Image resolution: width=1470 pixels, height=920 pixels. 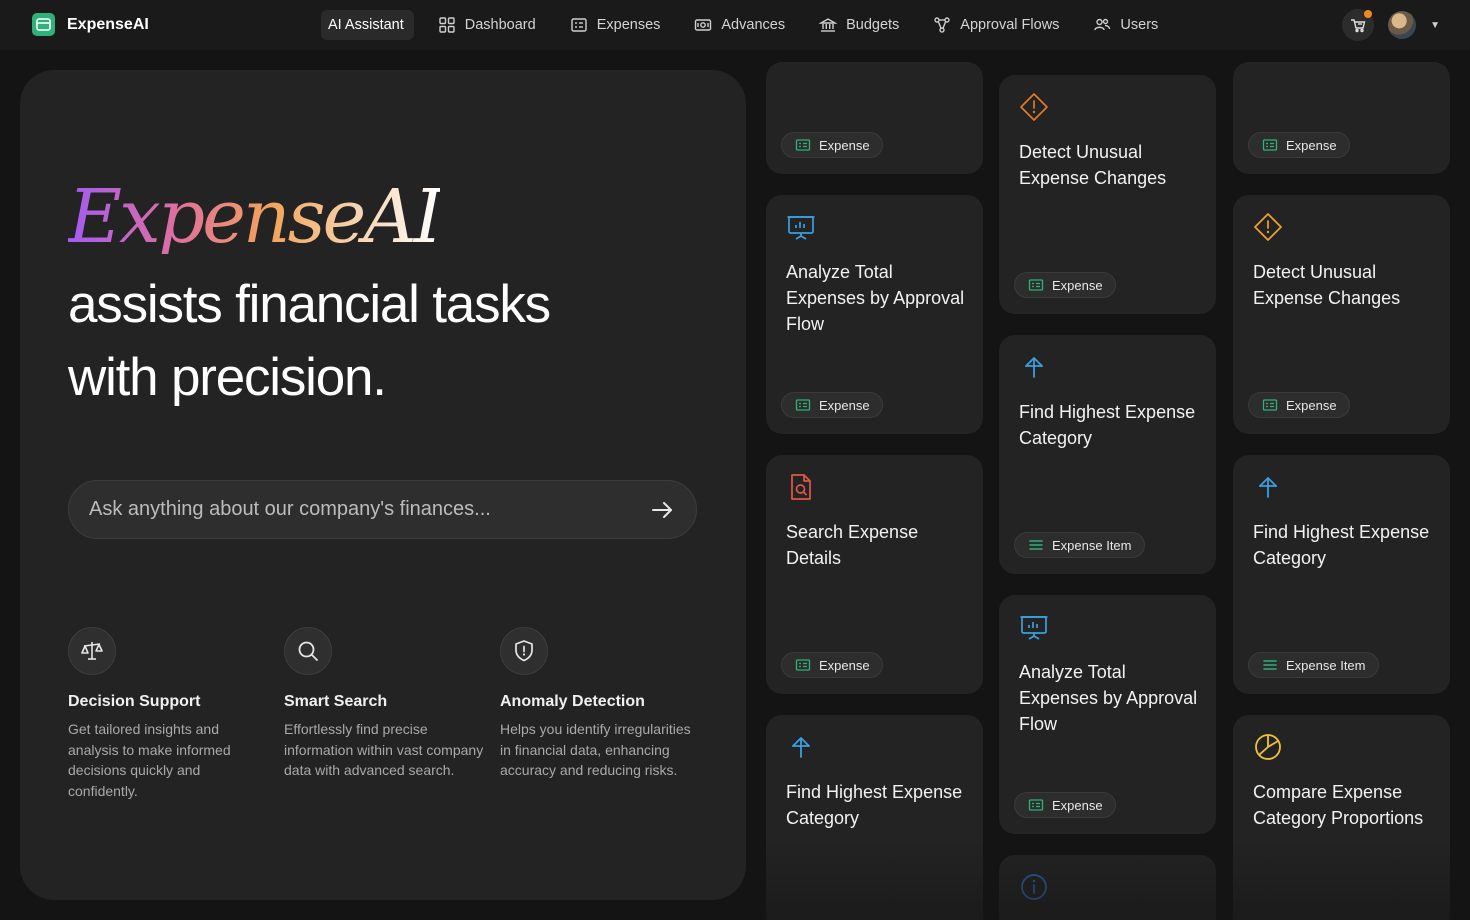 I want to click on ask-input, so click(x=368, y=509).